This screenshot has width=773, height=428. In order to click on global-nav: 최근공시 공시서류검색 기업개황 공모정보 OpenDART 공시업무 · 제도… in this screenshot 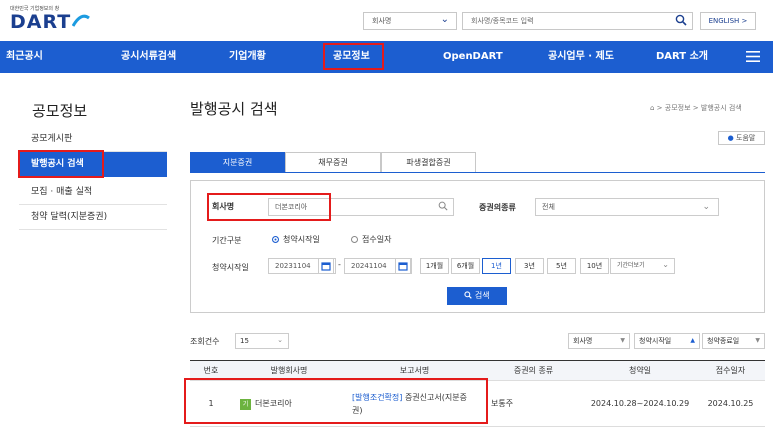, I will do `click(386, 57)`.